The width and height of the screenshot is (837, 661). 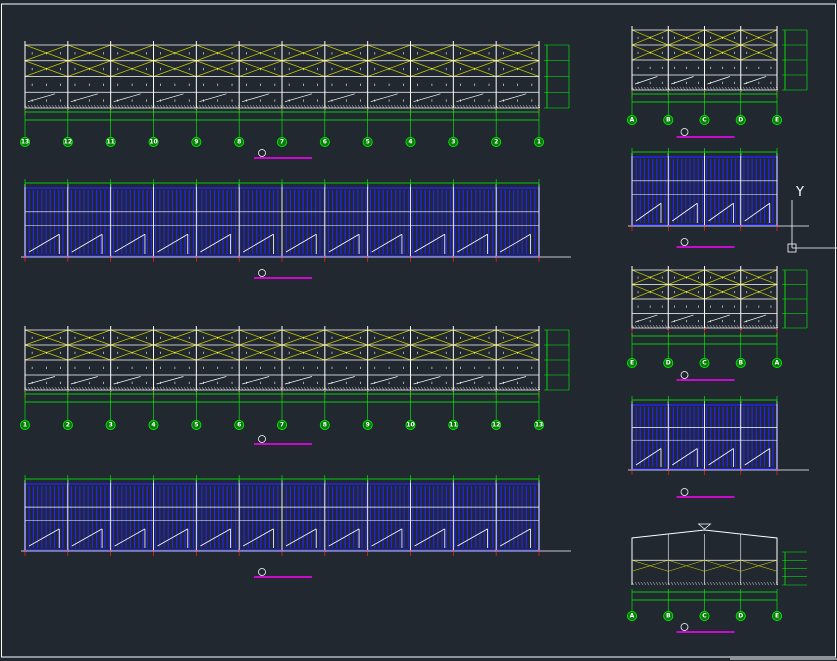 I want to click on ucs-y-label: Y, so click(x=799, y=192).